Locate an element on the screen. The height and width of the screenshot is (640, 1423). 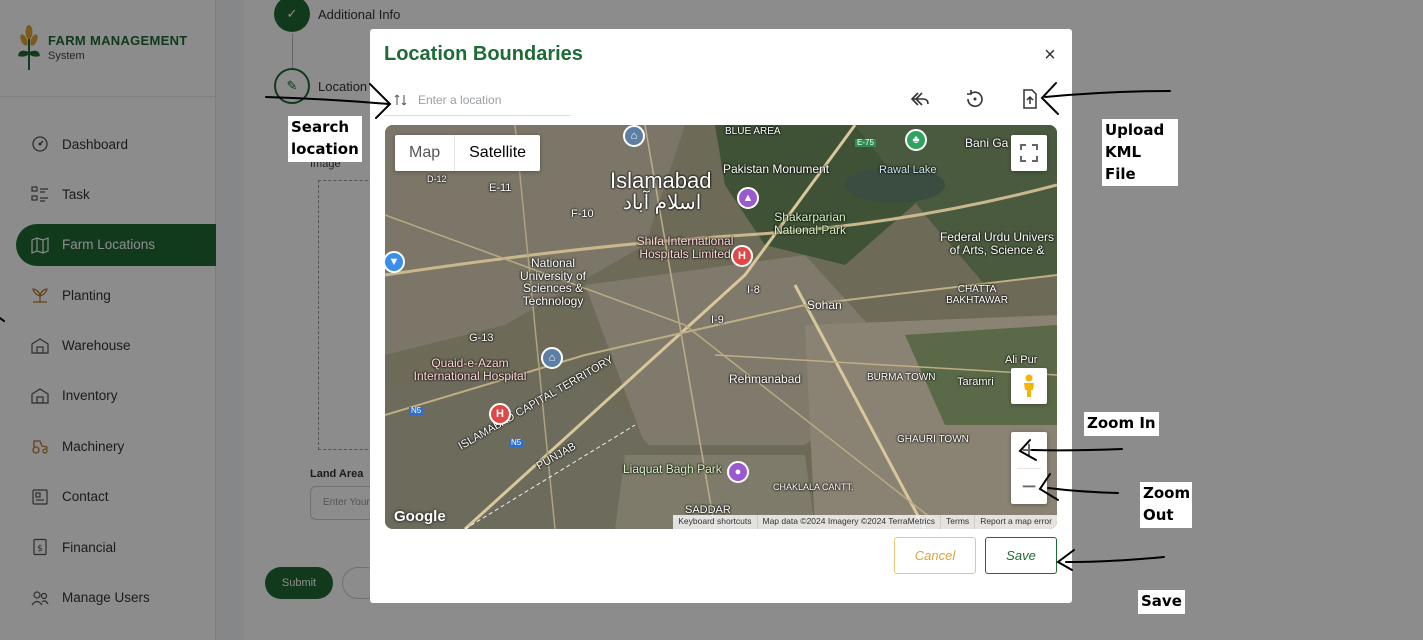
map-label: Shifa International Hospitals Limited is located at coordinates (685, 247).